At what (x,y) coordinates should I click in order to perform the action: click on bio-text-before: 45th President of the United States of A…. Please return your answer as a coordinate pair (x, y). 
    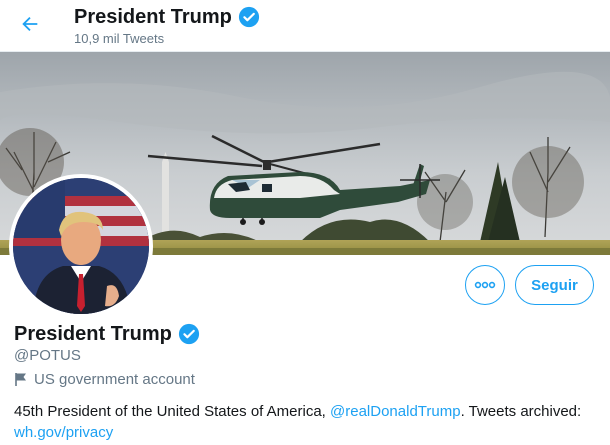
    Looking at the image, I should click on (172, 411).